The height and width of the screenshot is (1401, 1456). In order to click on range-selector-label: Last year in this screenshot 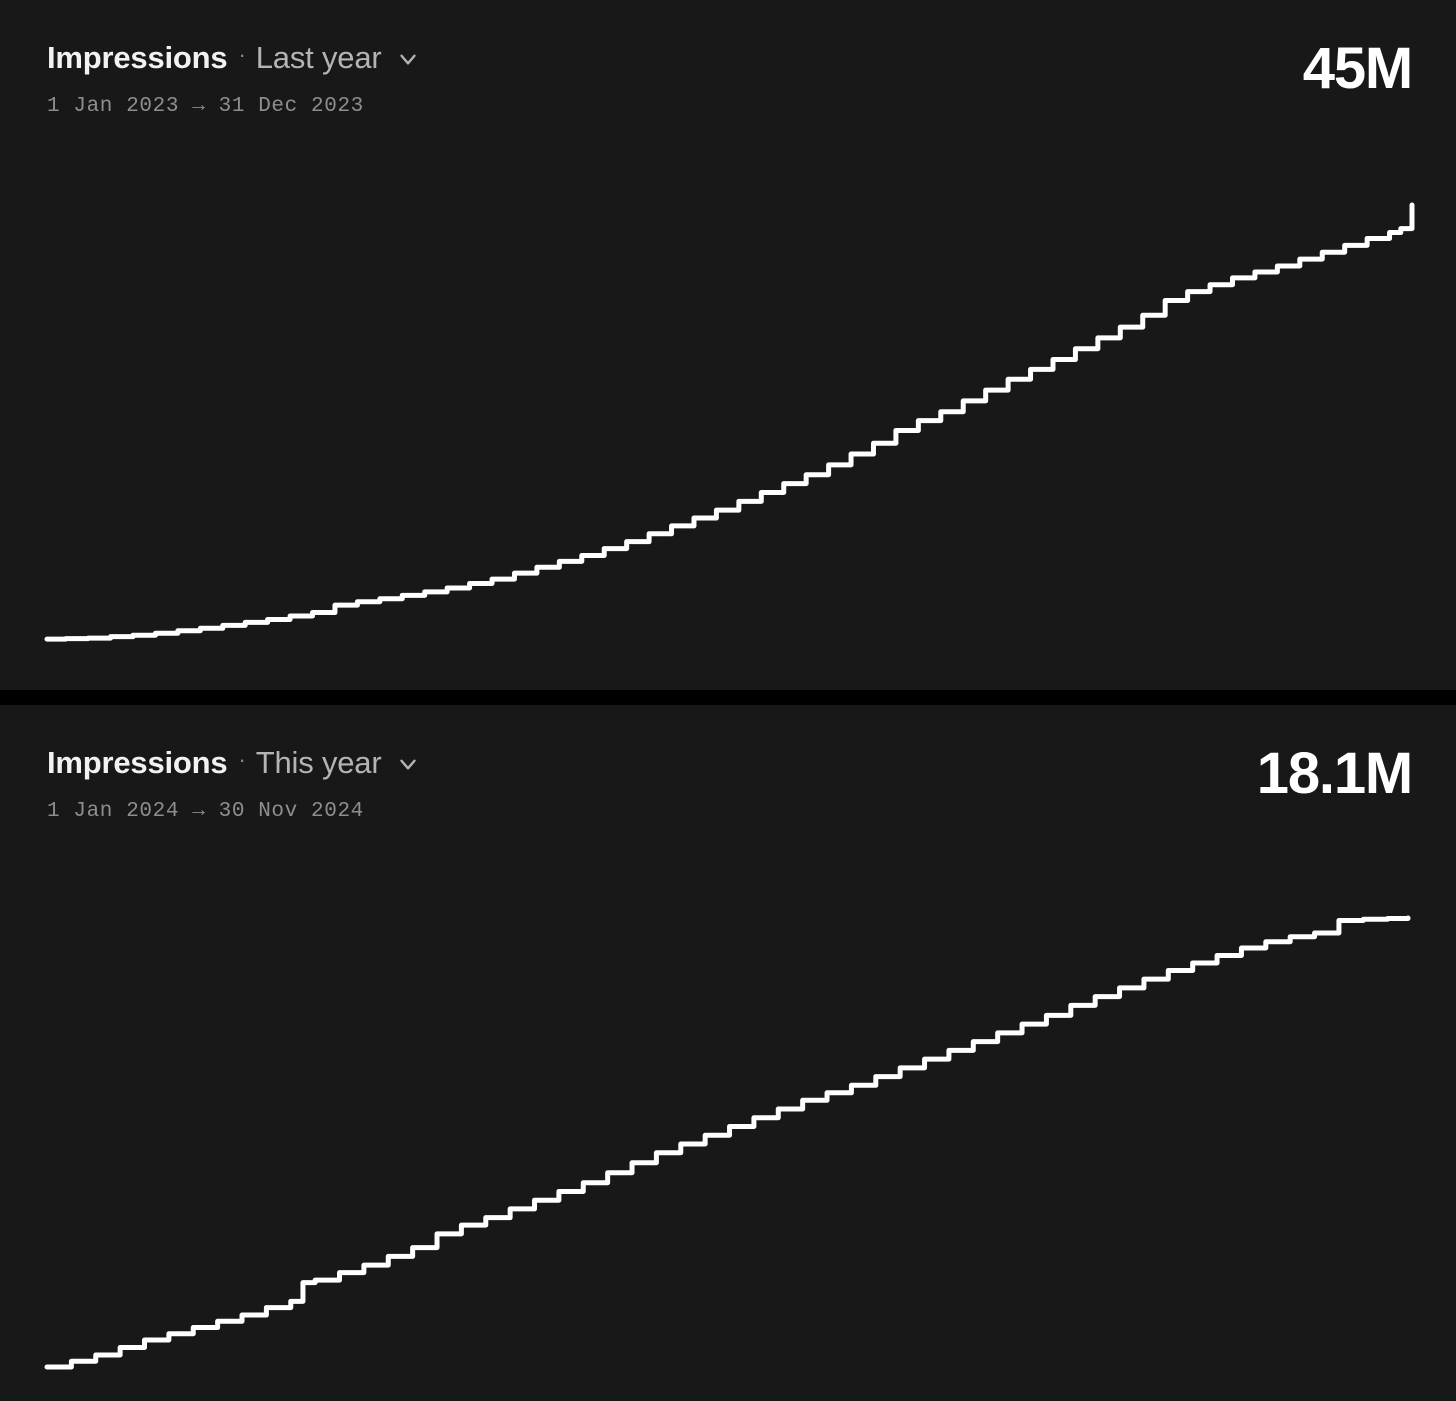, I will do `click(319, 57)`.